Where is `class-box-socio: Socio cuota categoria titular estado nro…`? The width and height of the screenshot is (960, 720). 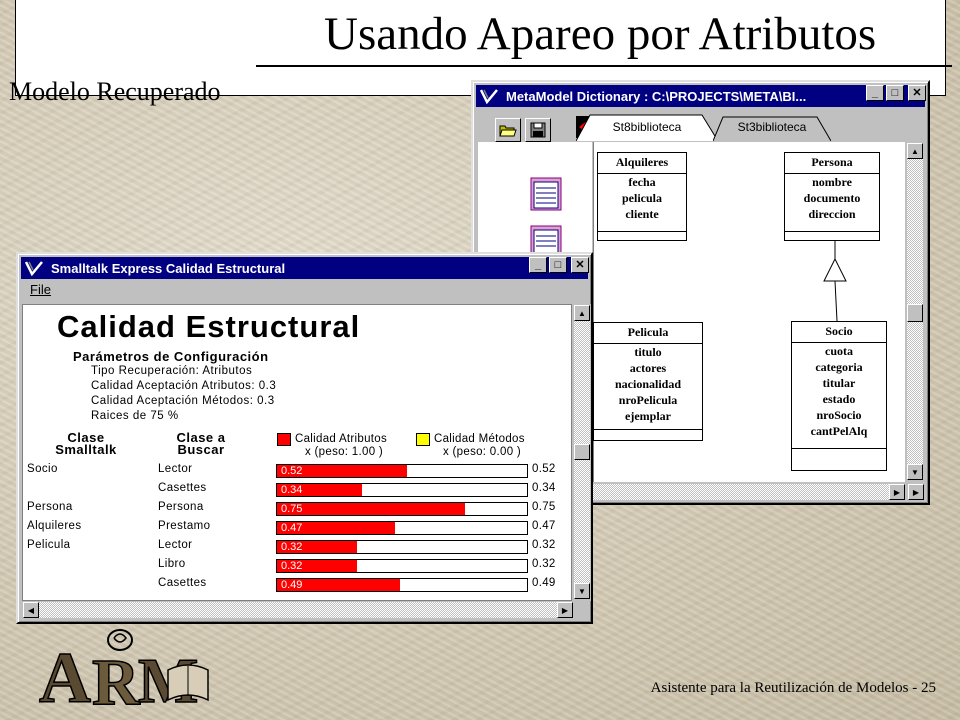 class-box-socio: Socio cuota categoria titular estado nro… is located at coordinates (839, 396).